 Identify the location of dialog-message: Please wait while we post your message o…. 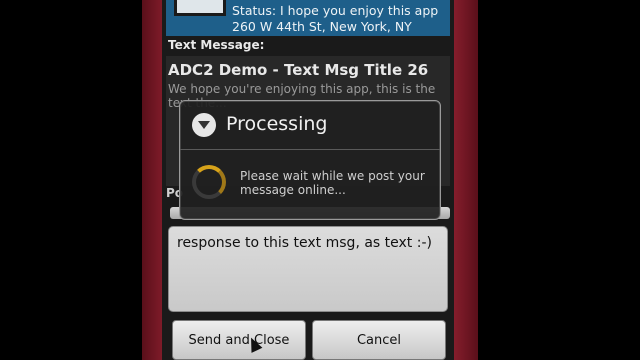
(332, 183).